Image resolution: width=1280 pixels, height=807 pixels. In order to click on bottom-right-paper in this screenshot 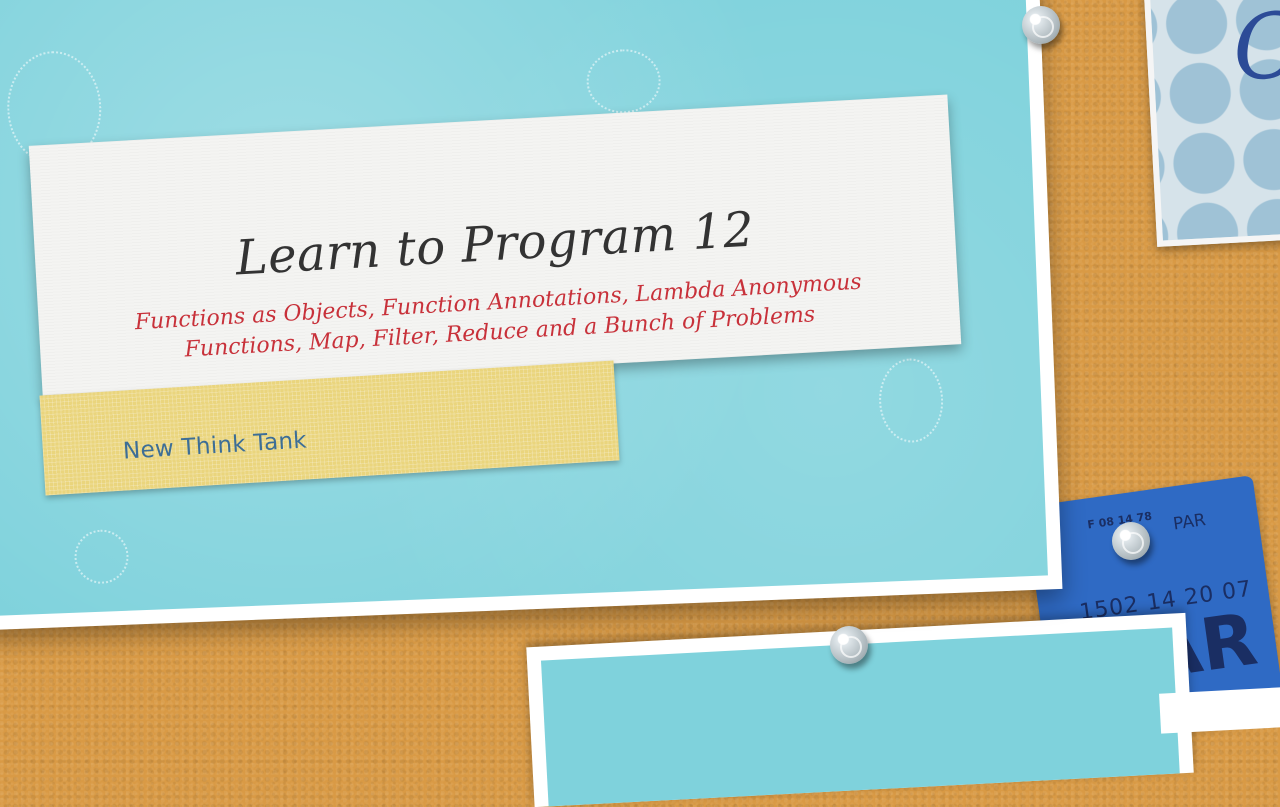, I will do `click(1219, 710)`.